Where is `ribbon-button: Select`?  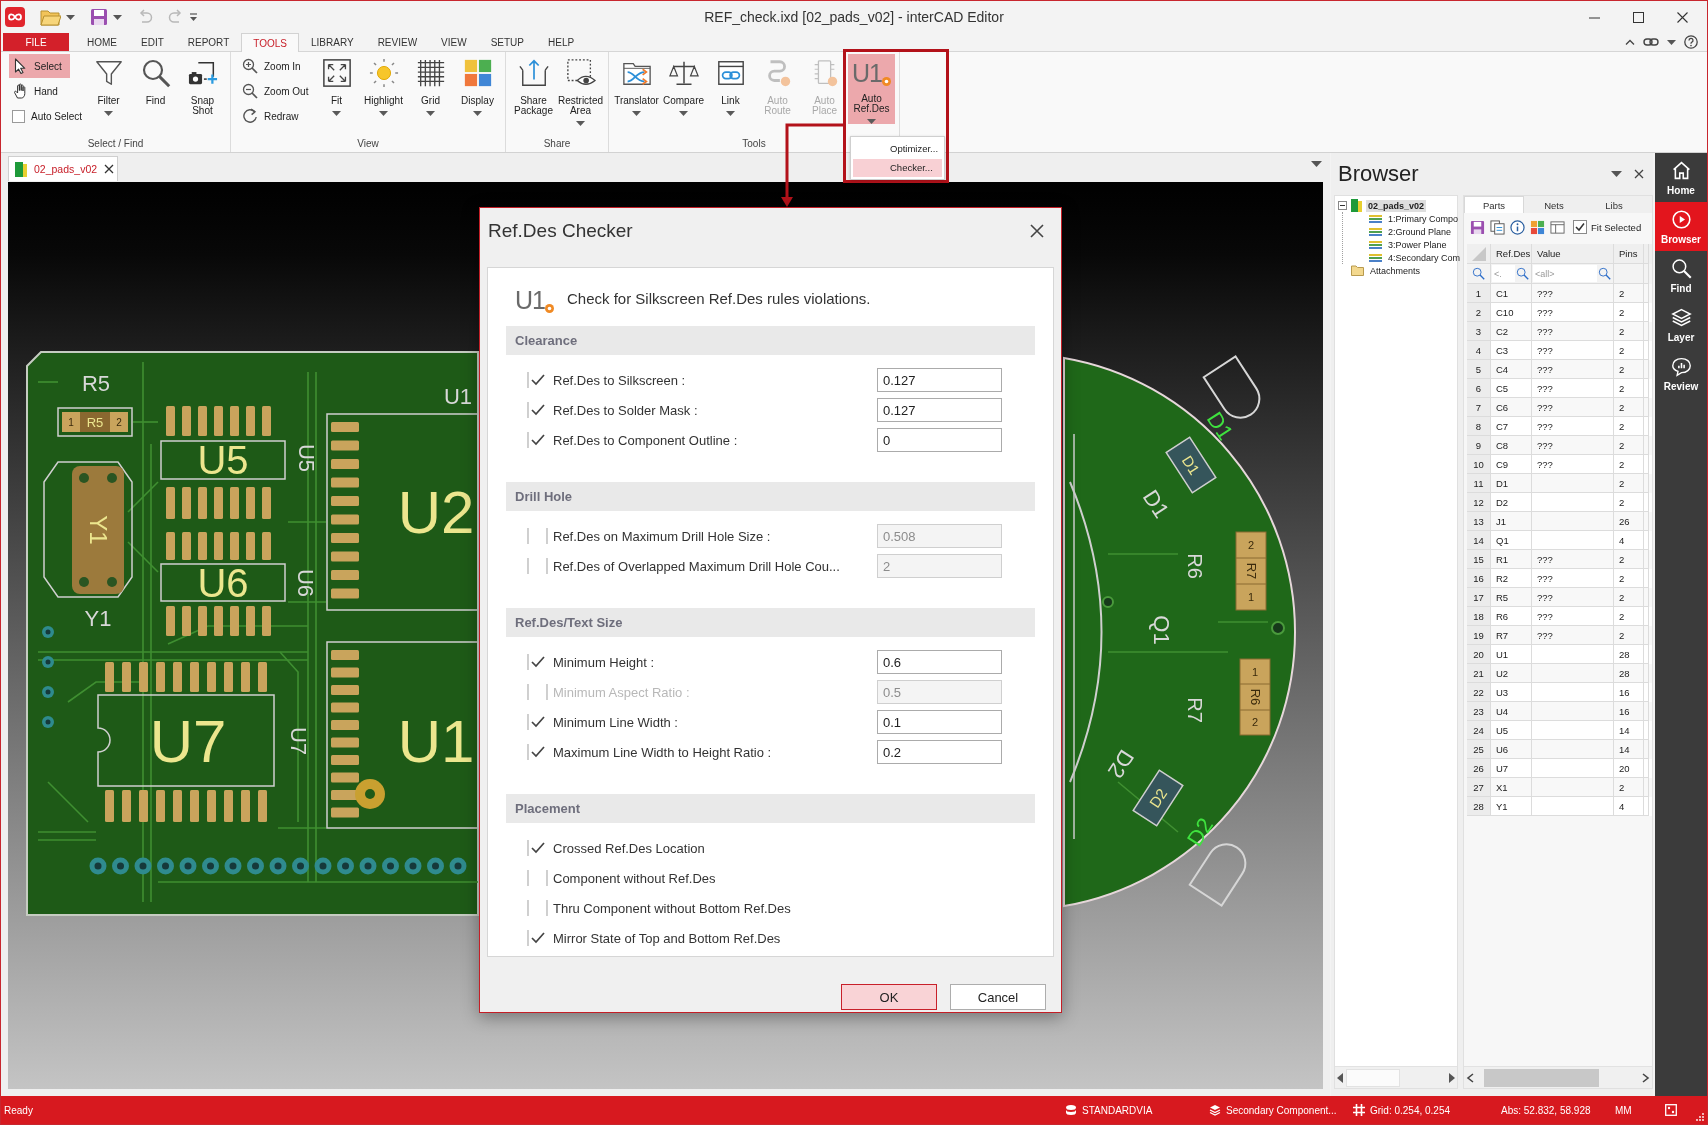
ribbon-button: Select is located at coordinates (39, 66).